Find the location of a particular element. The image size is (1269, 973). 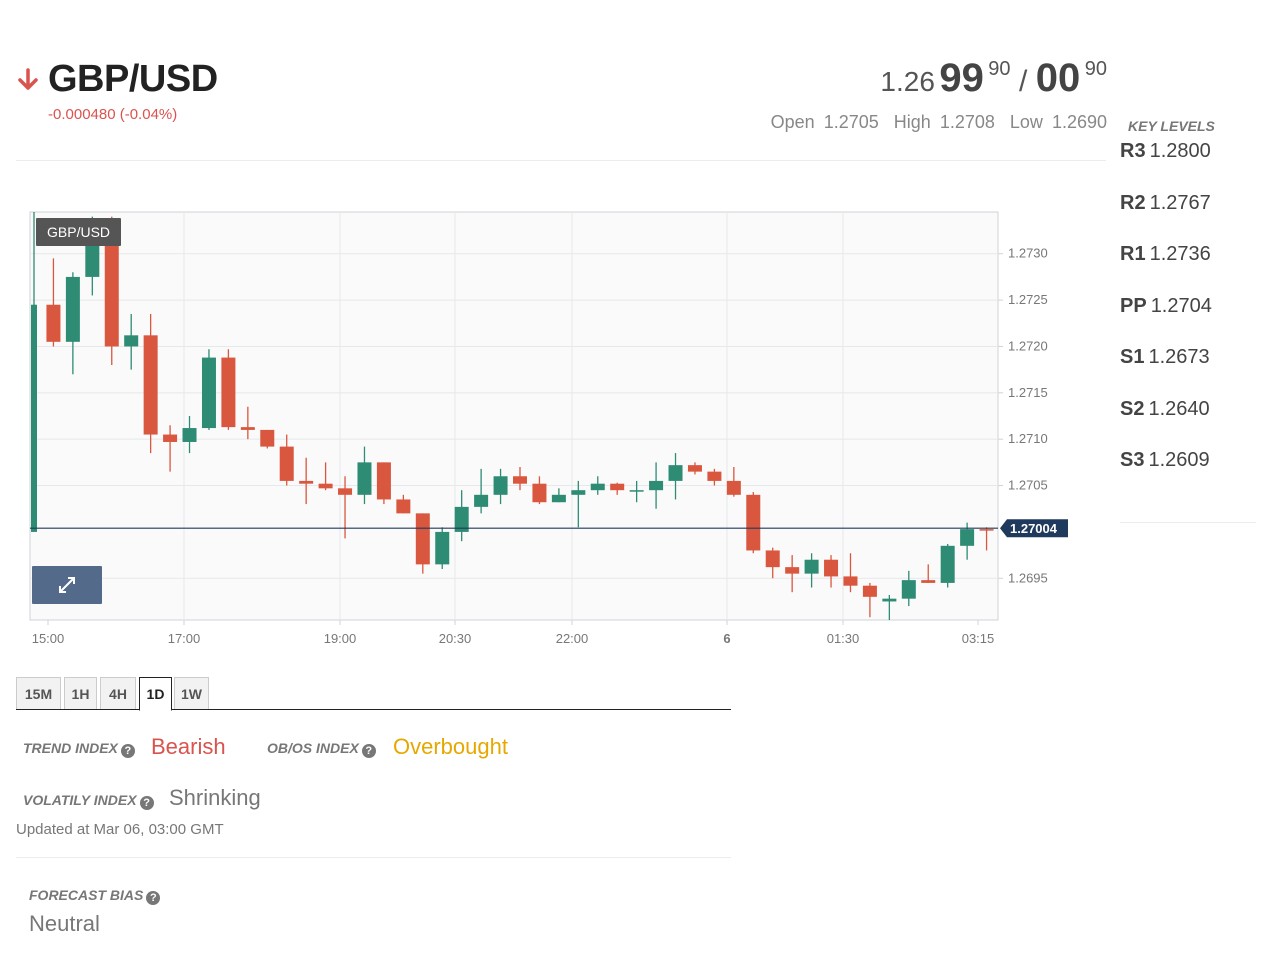

obos-index-value: Overbought is located at coordinates (450, 746).